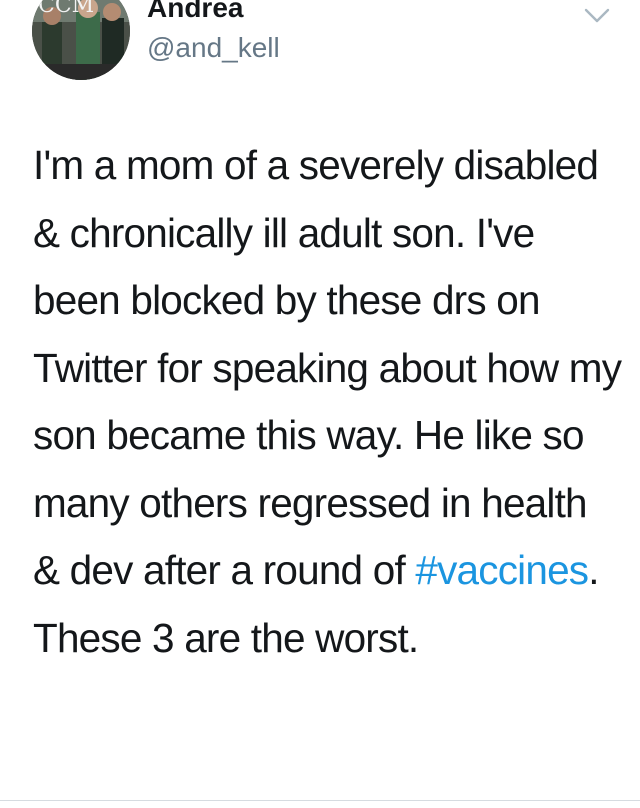  I want to click on hashtag-link: #vaccines, so click(502, 570).